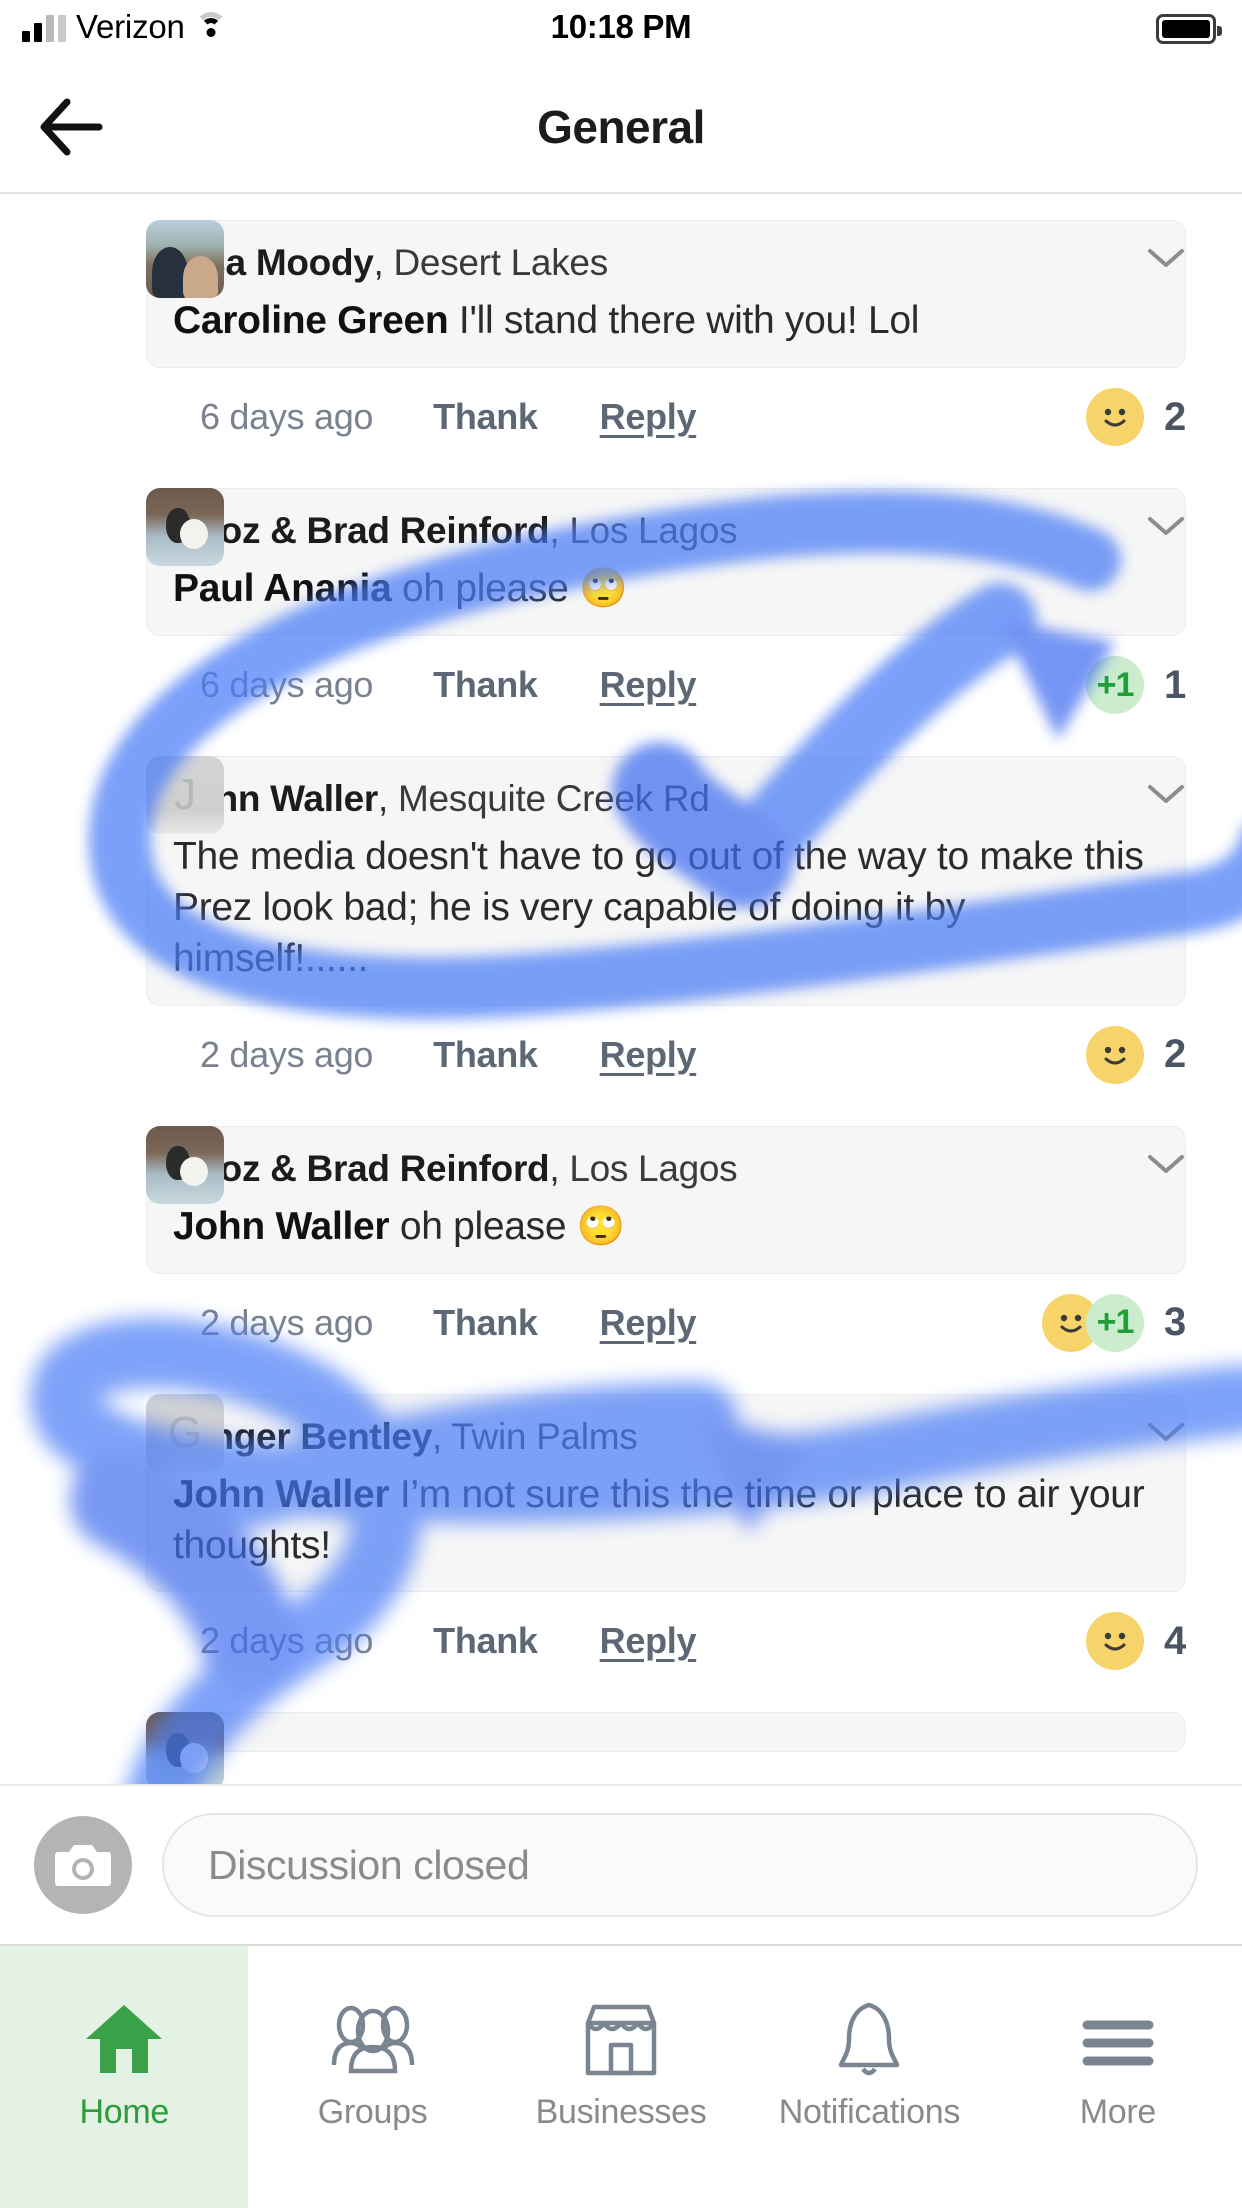 The height and width of the screenshot is (2208, 1242). I want to click on tab-label: Groups, so click(372, 2111).